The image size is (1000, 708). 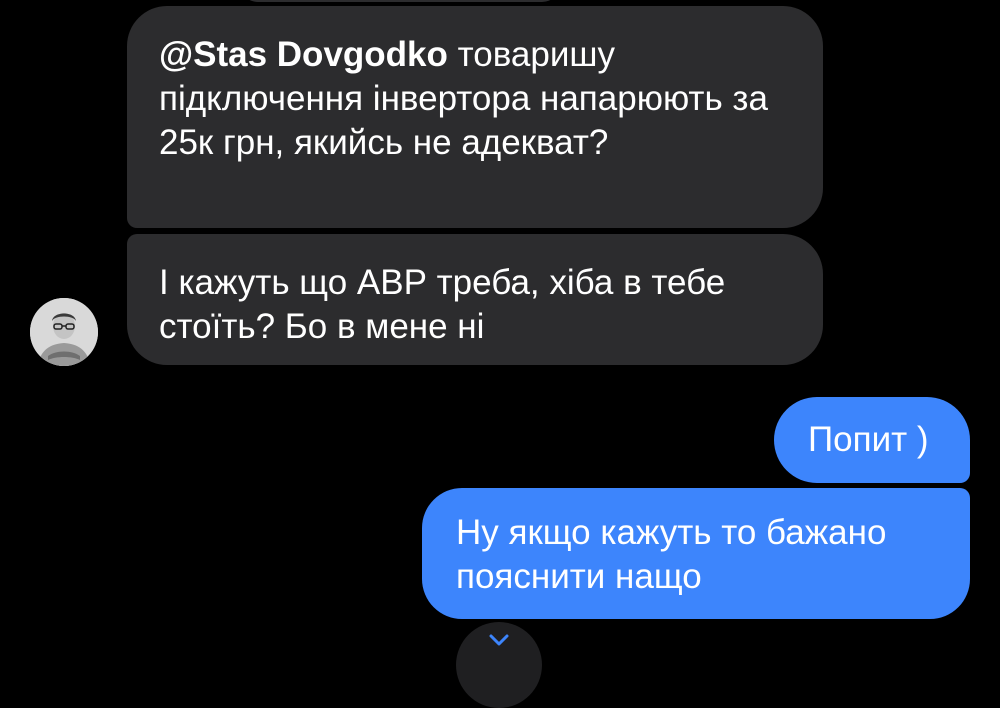 I want to click on chevron-down-icon, so click(x=499, y=640).